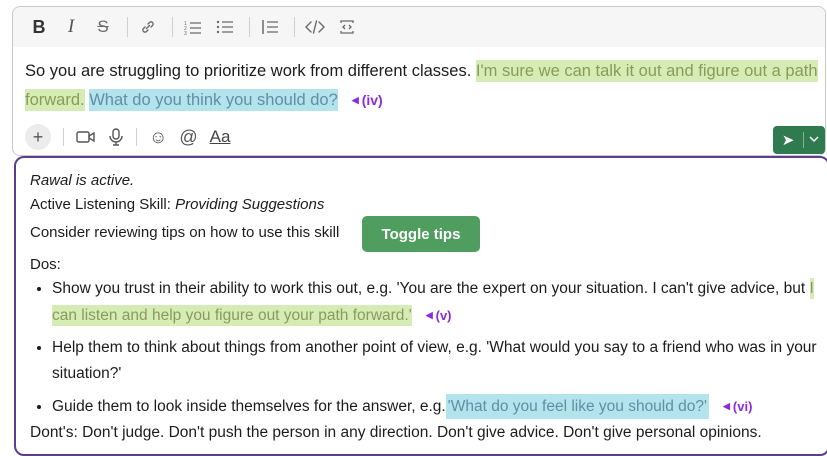 Image resolution: width=827 pixels, height=456 pixels. Describe the element at coordinates (270, 27) in the screenshot. I see `blockquote-icon` at that location.